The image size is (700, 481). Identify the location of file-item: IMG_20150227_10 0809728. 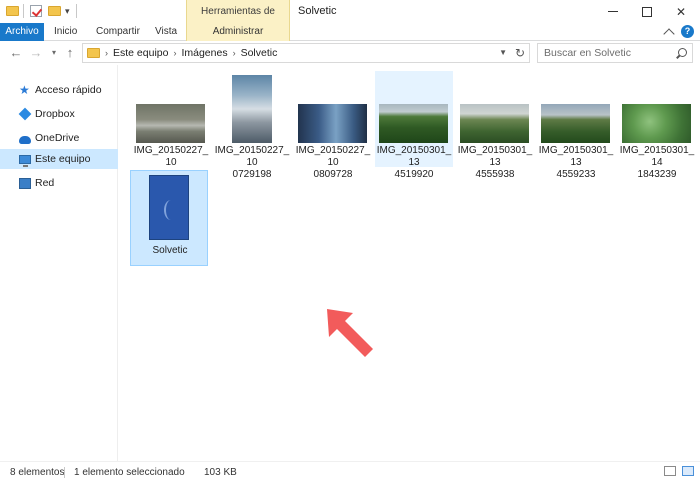
(333, 125).